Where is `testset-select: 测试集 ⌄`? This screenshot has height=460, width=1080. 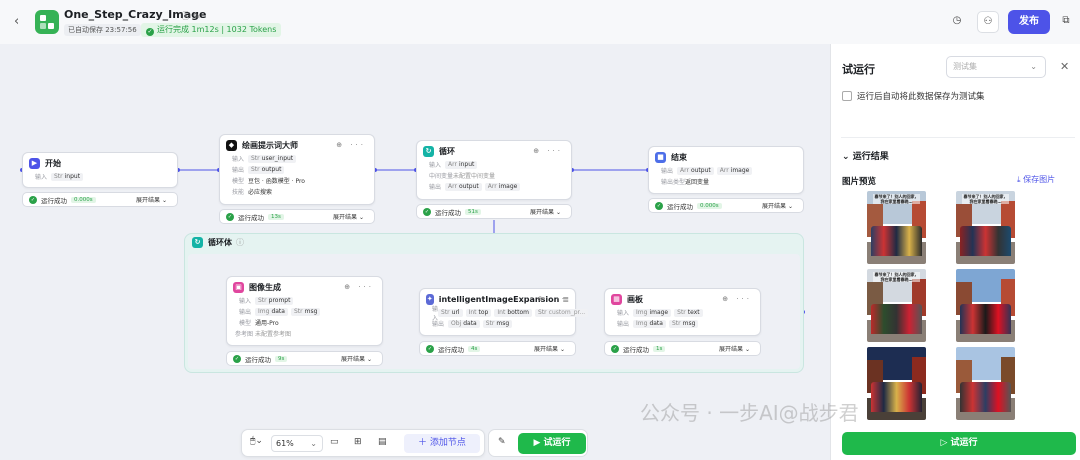
testset-select: 测试集 ⌄ is located at coordinates (996, 67).